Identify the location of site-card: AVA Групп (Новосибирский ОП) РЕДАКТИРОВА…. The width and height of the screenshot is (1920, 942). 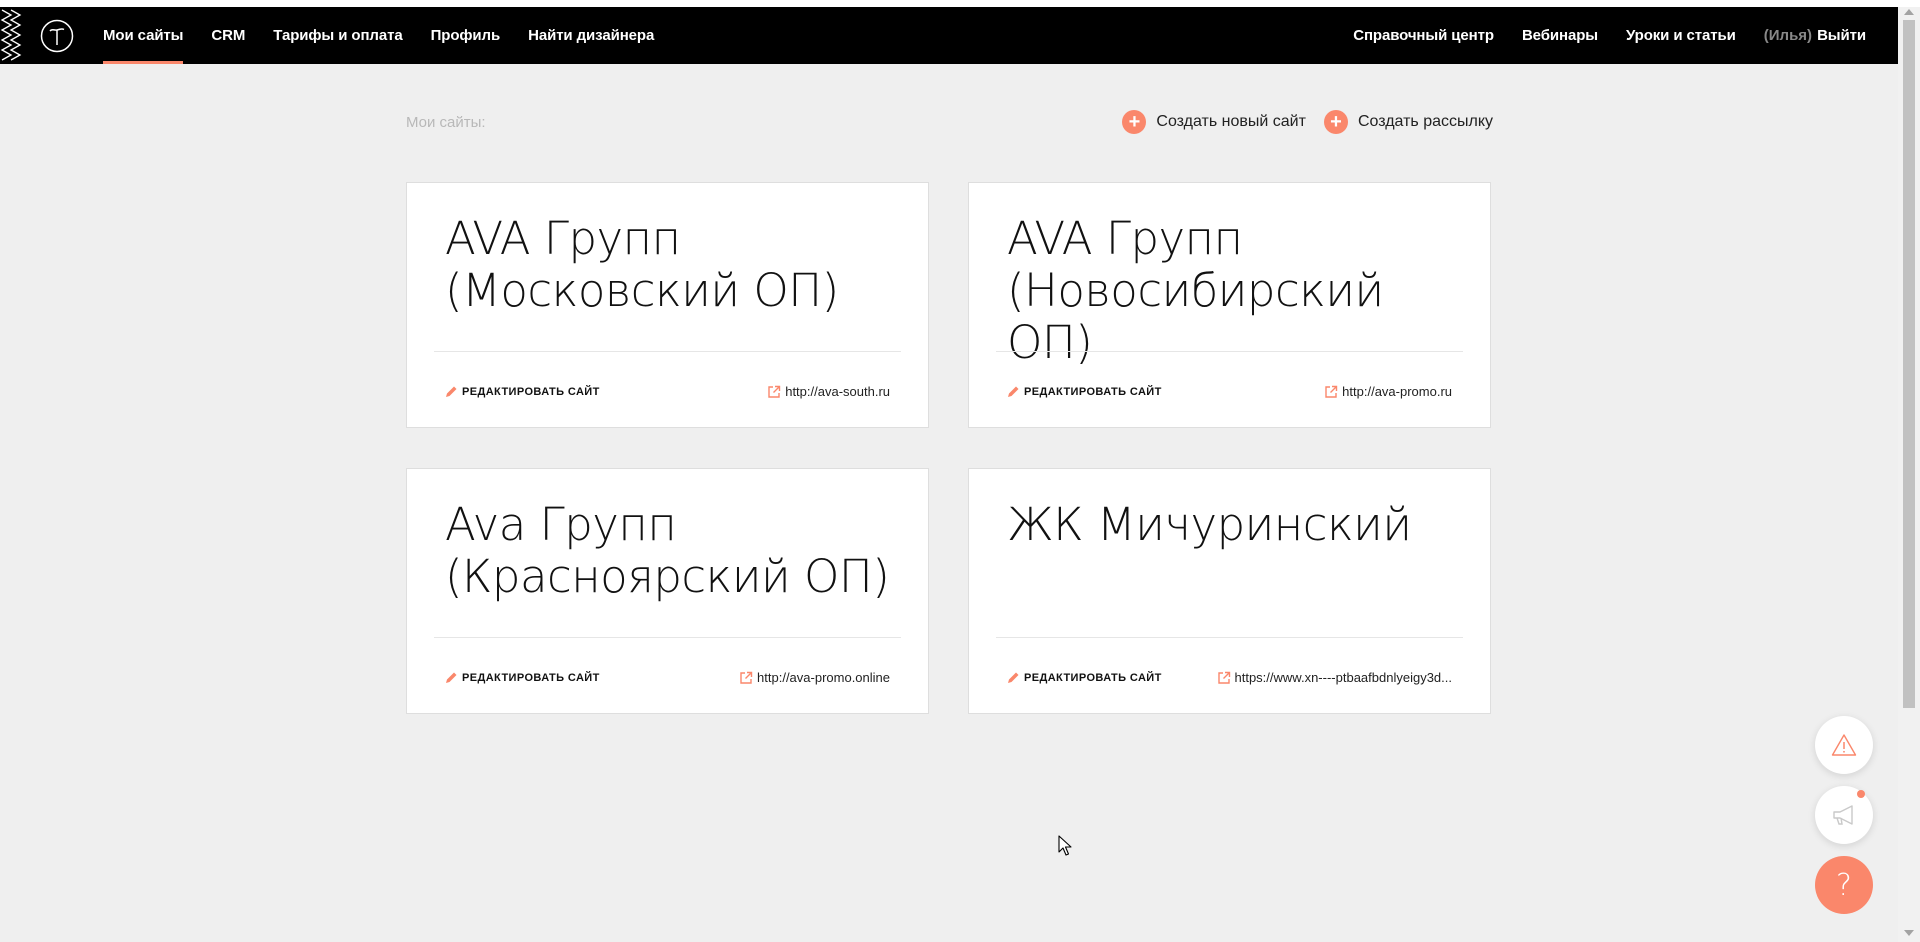
(1229, 305).